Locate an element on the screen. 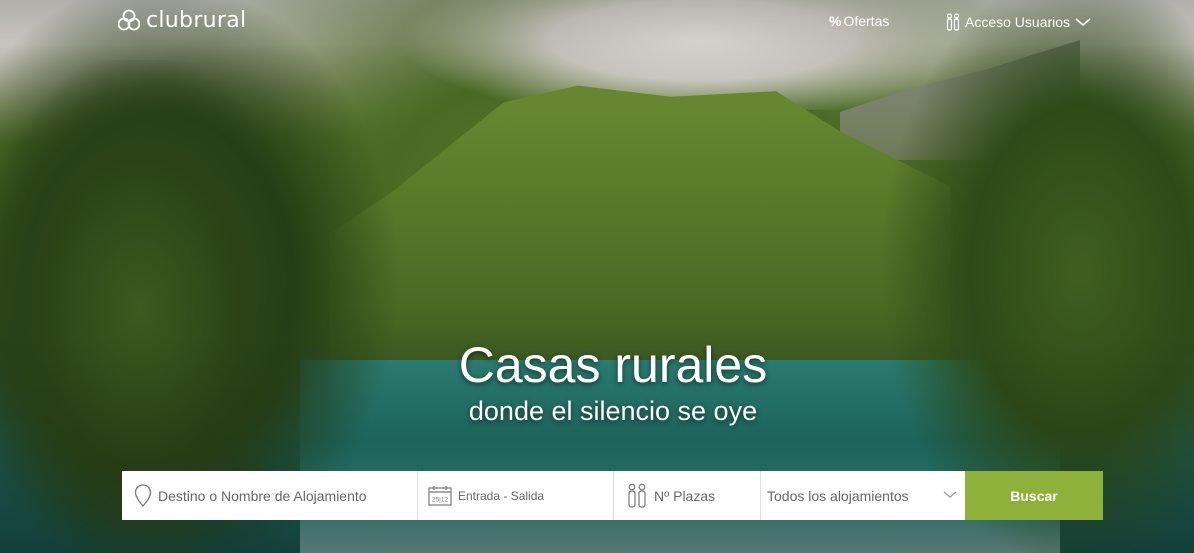 Image resolution: width=1194 pixels, height=553 pixels. dates-input: 25|12 Entrada - Salida is located at coordinates (516, 495).